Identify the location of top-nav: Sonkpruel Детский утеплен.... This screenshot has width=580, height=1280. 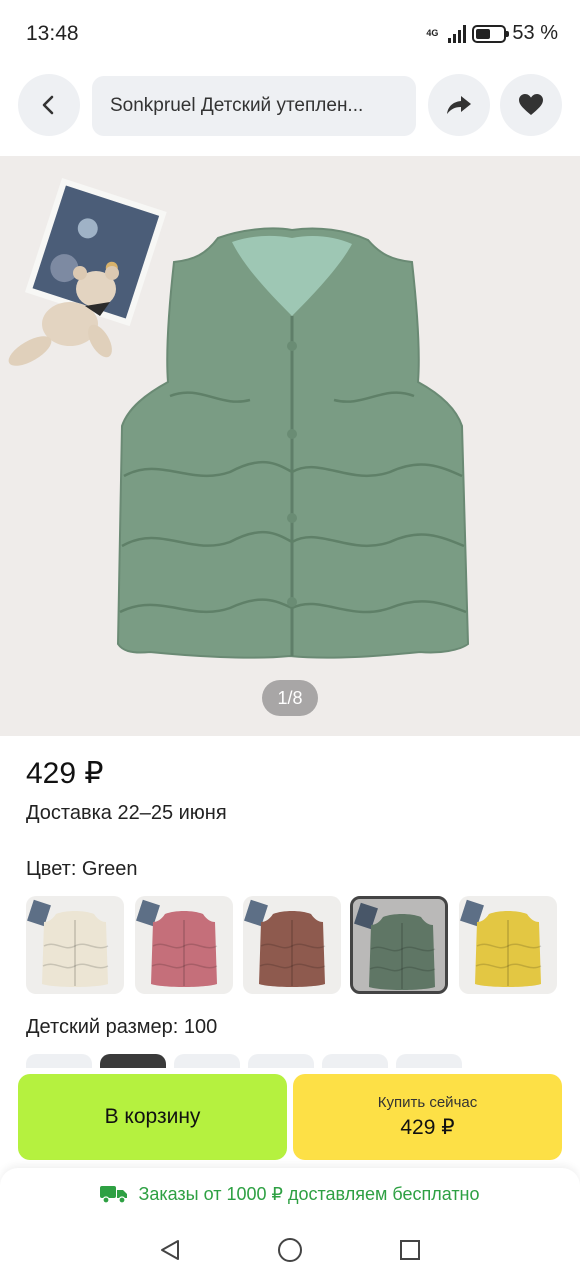
(290, 106).